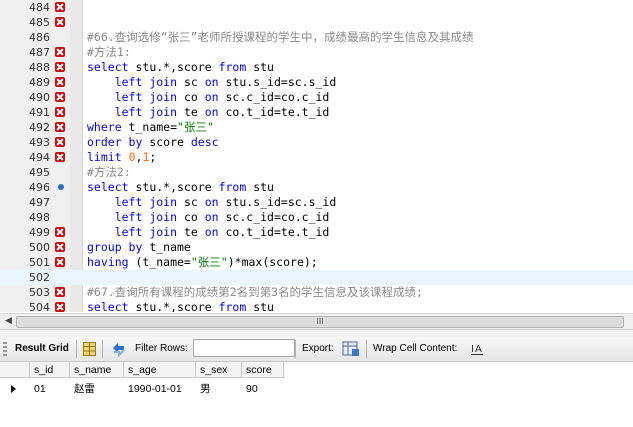 The image size is (633, 427). What do you see at coordinates (316, 247) in the screenshot?
I see `code-line: 500 group by t_name` at bounding box center [316, 247].